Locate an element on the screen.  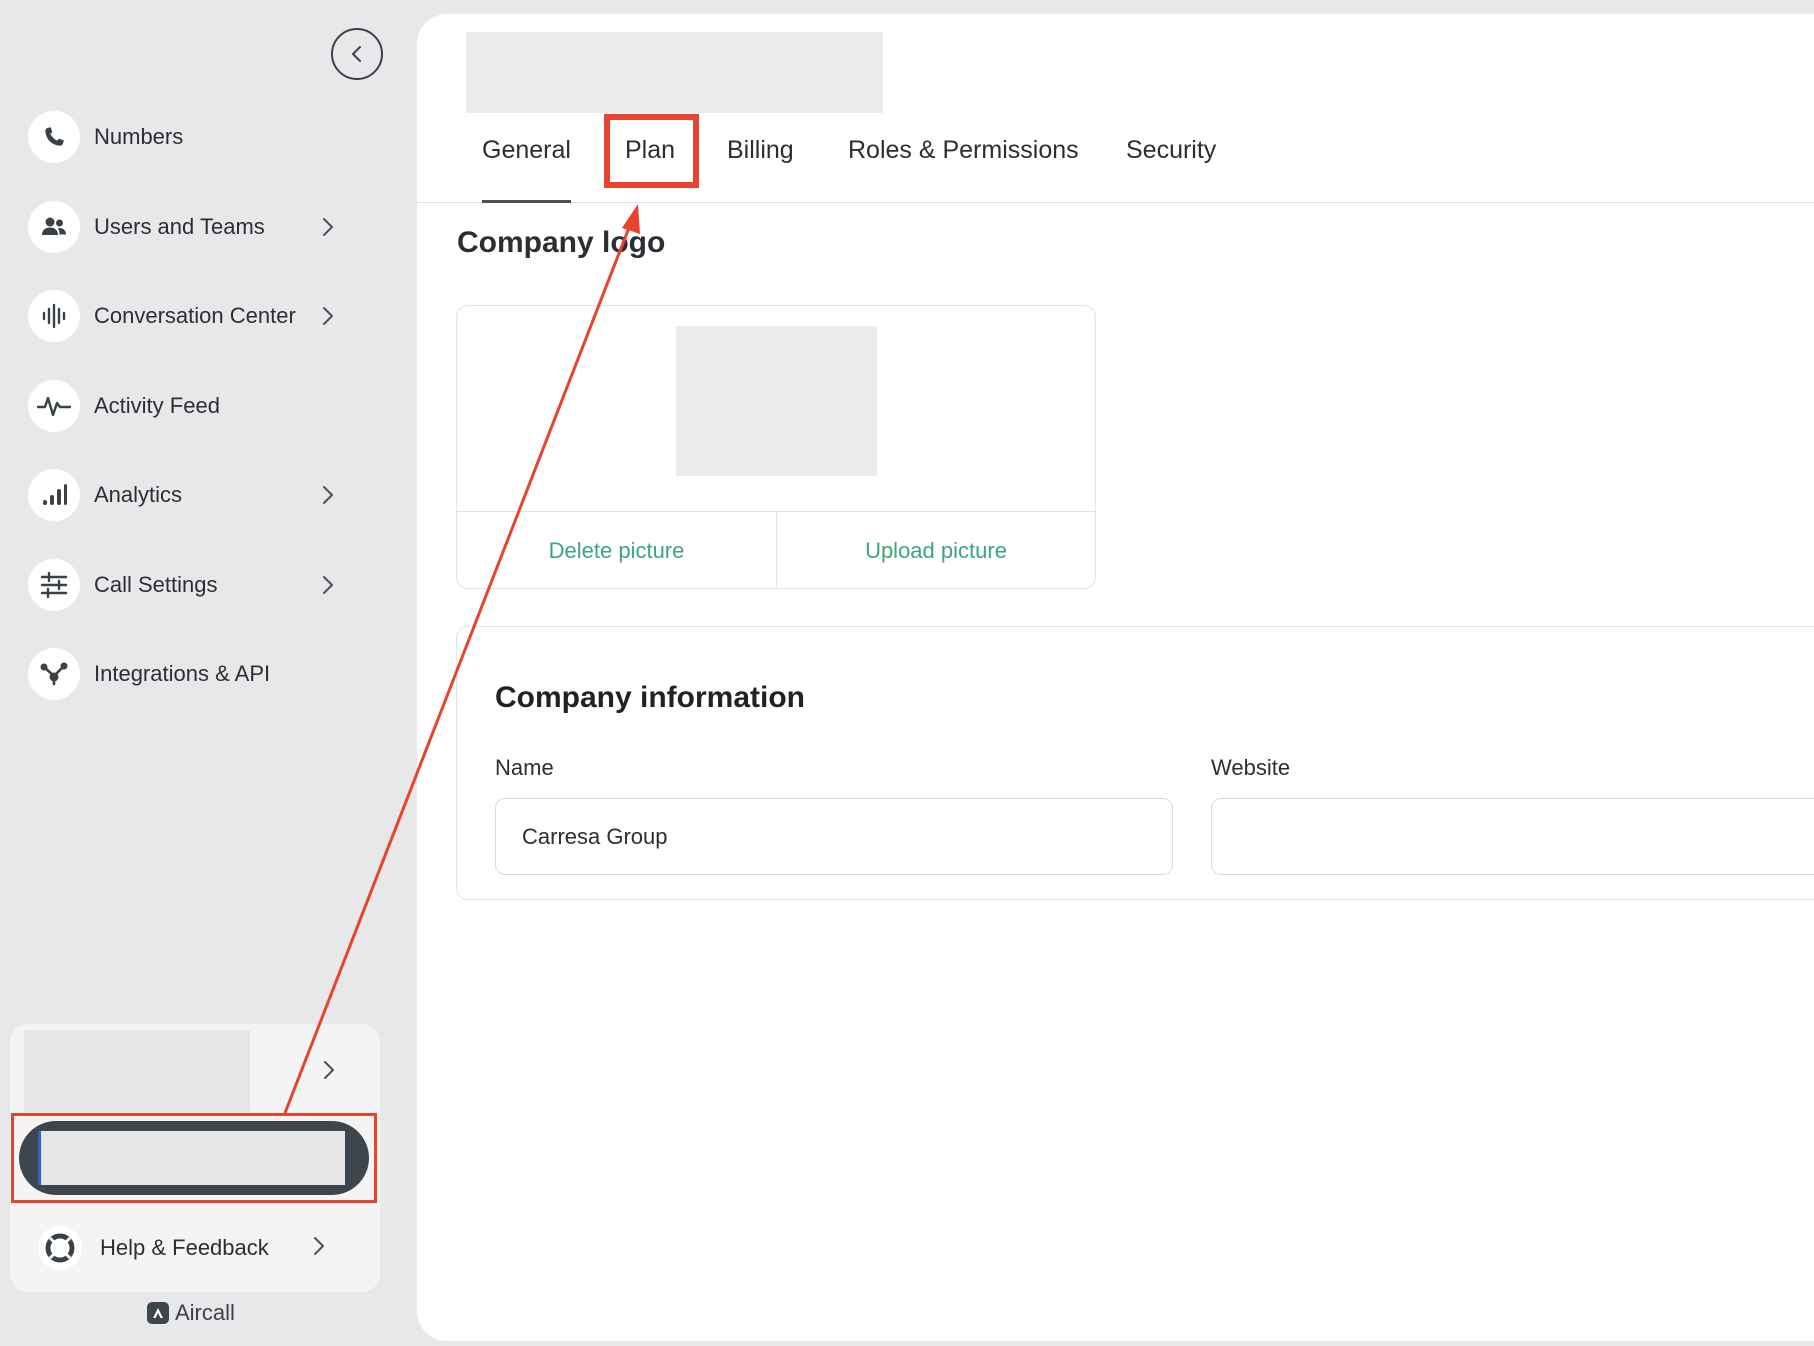
sidebar-item-label: Conversation Center is located at coordinates (195, 315).